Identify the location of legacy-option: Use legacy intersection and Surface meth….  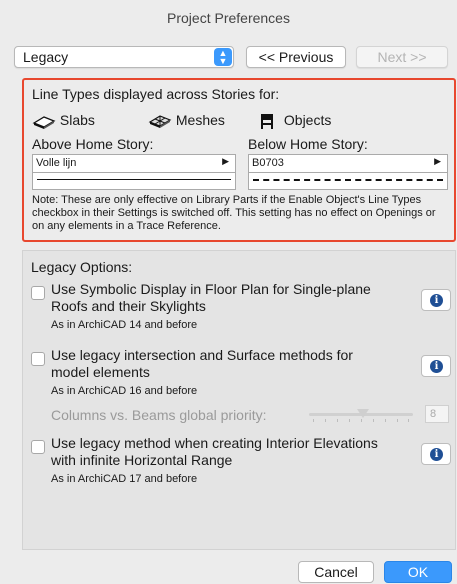
(241, 375).